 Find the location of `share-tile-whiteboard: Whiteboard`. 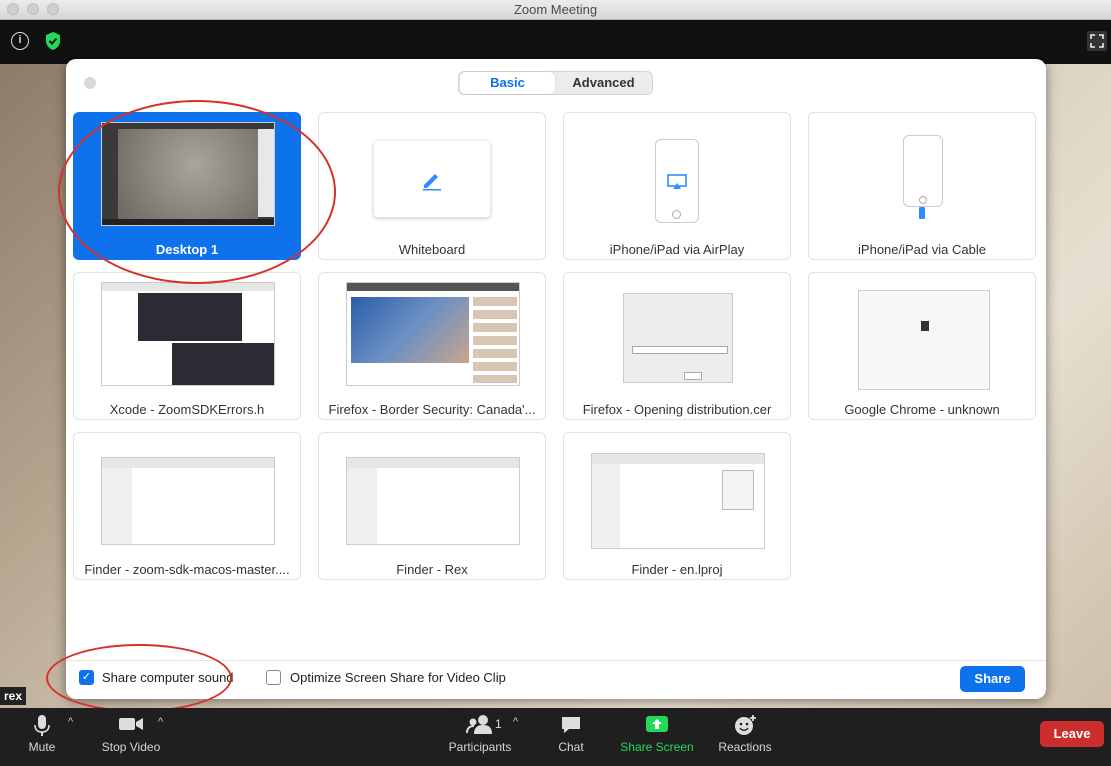

share-tile-whiteboard: Whiteboard is located at coordinates (432, 186).